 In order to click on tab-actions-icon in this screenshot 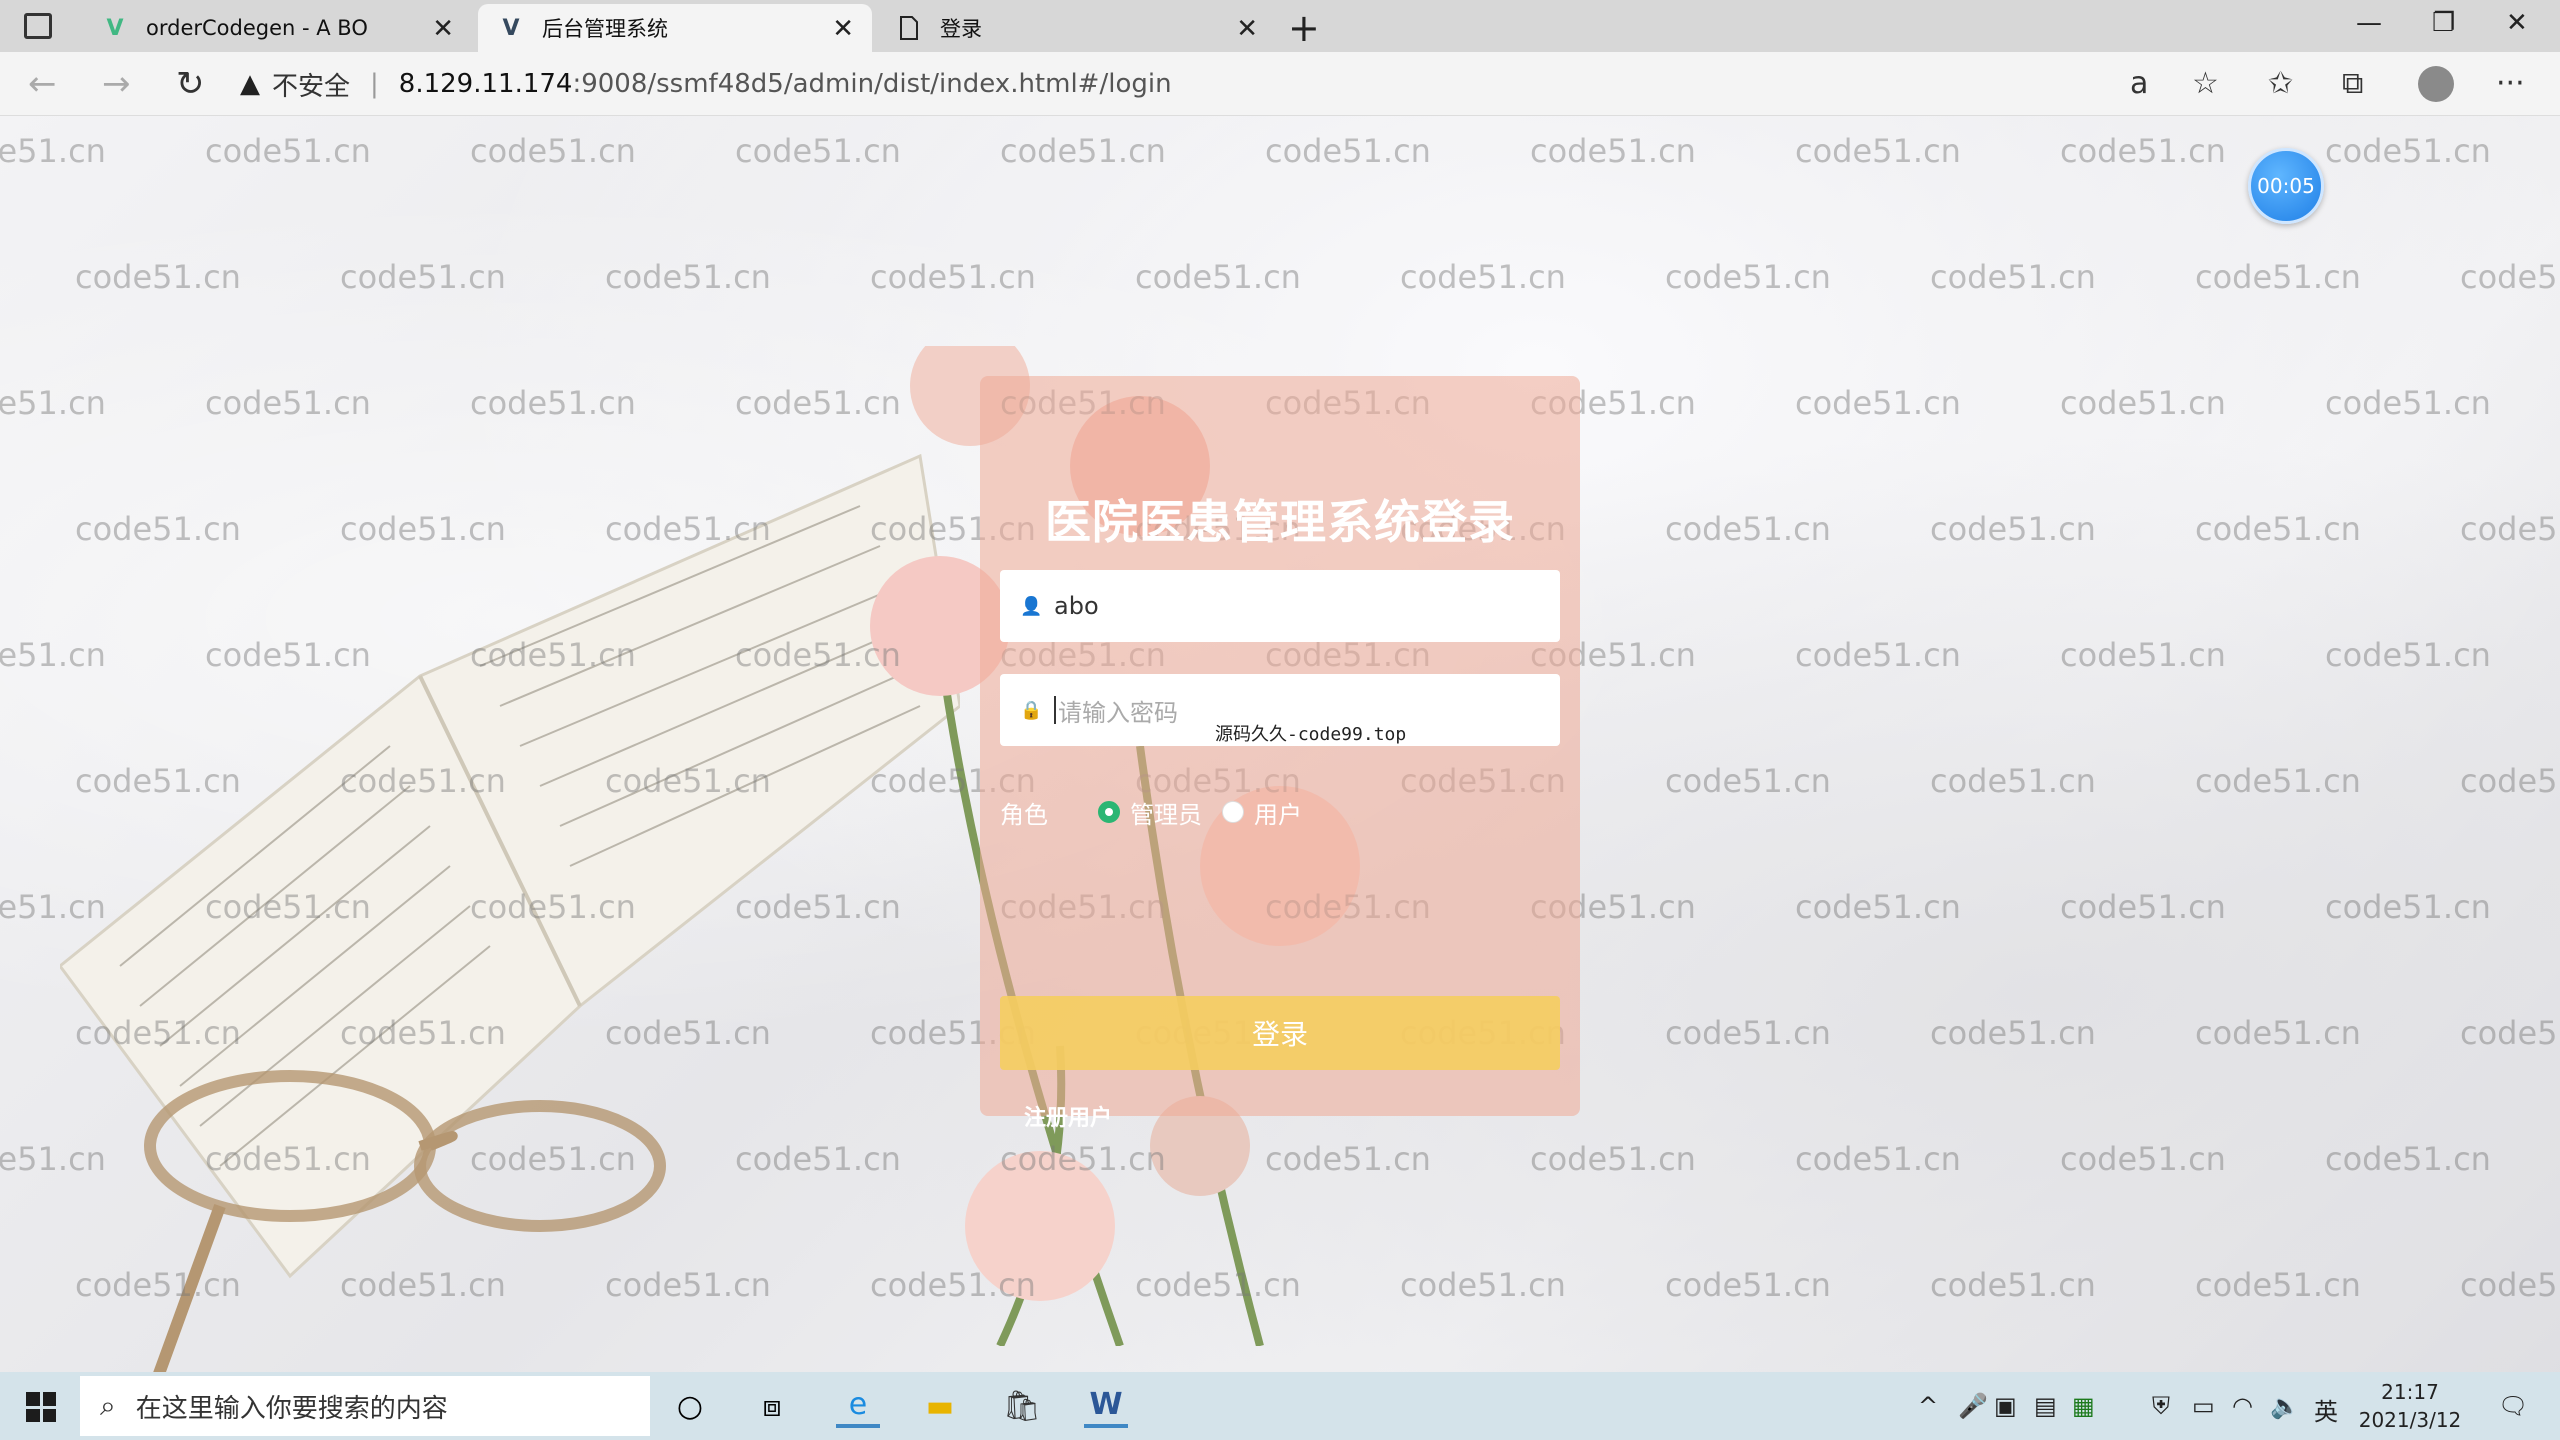, I will do `click(38, 26)`.